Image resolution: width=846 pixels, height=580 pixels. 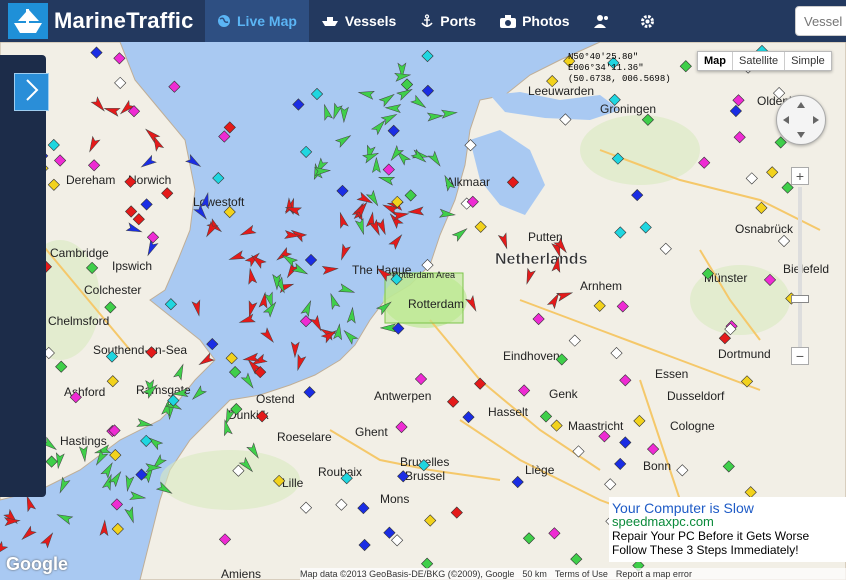 What do you see at coordinates (448, 21) in the screenshot?
I see `nav-ports: Ports` at bounding box center [448, 21].